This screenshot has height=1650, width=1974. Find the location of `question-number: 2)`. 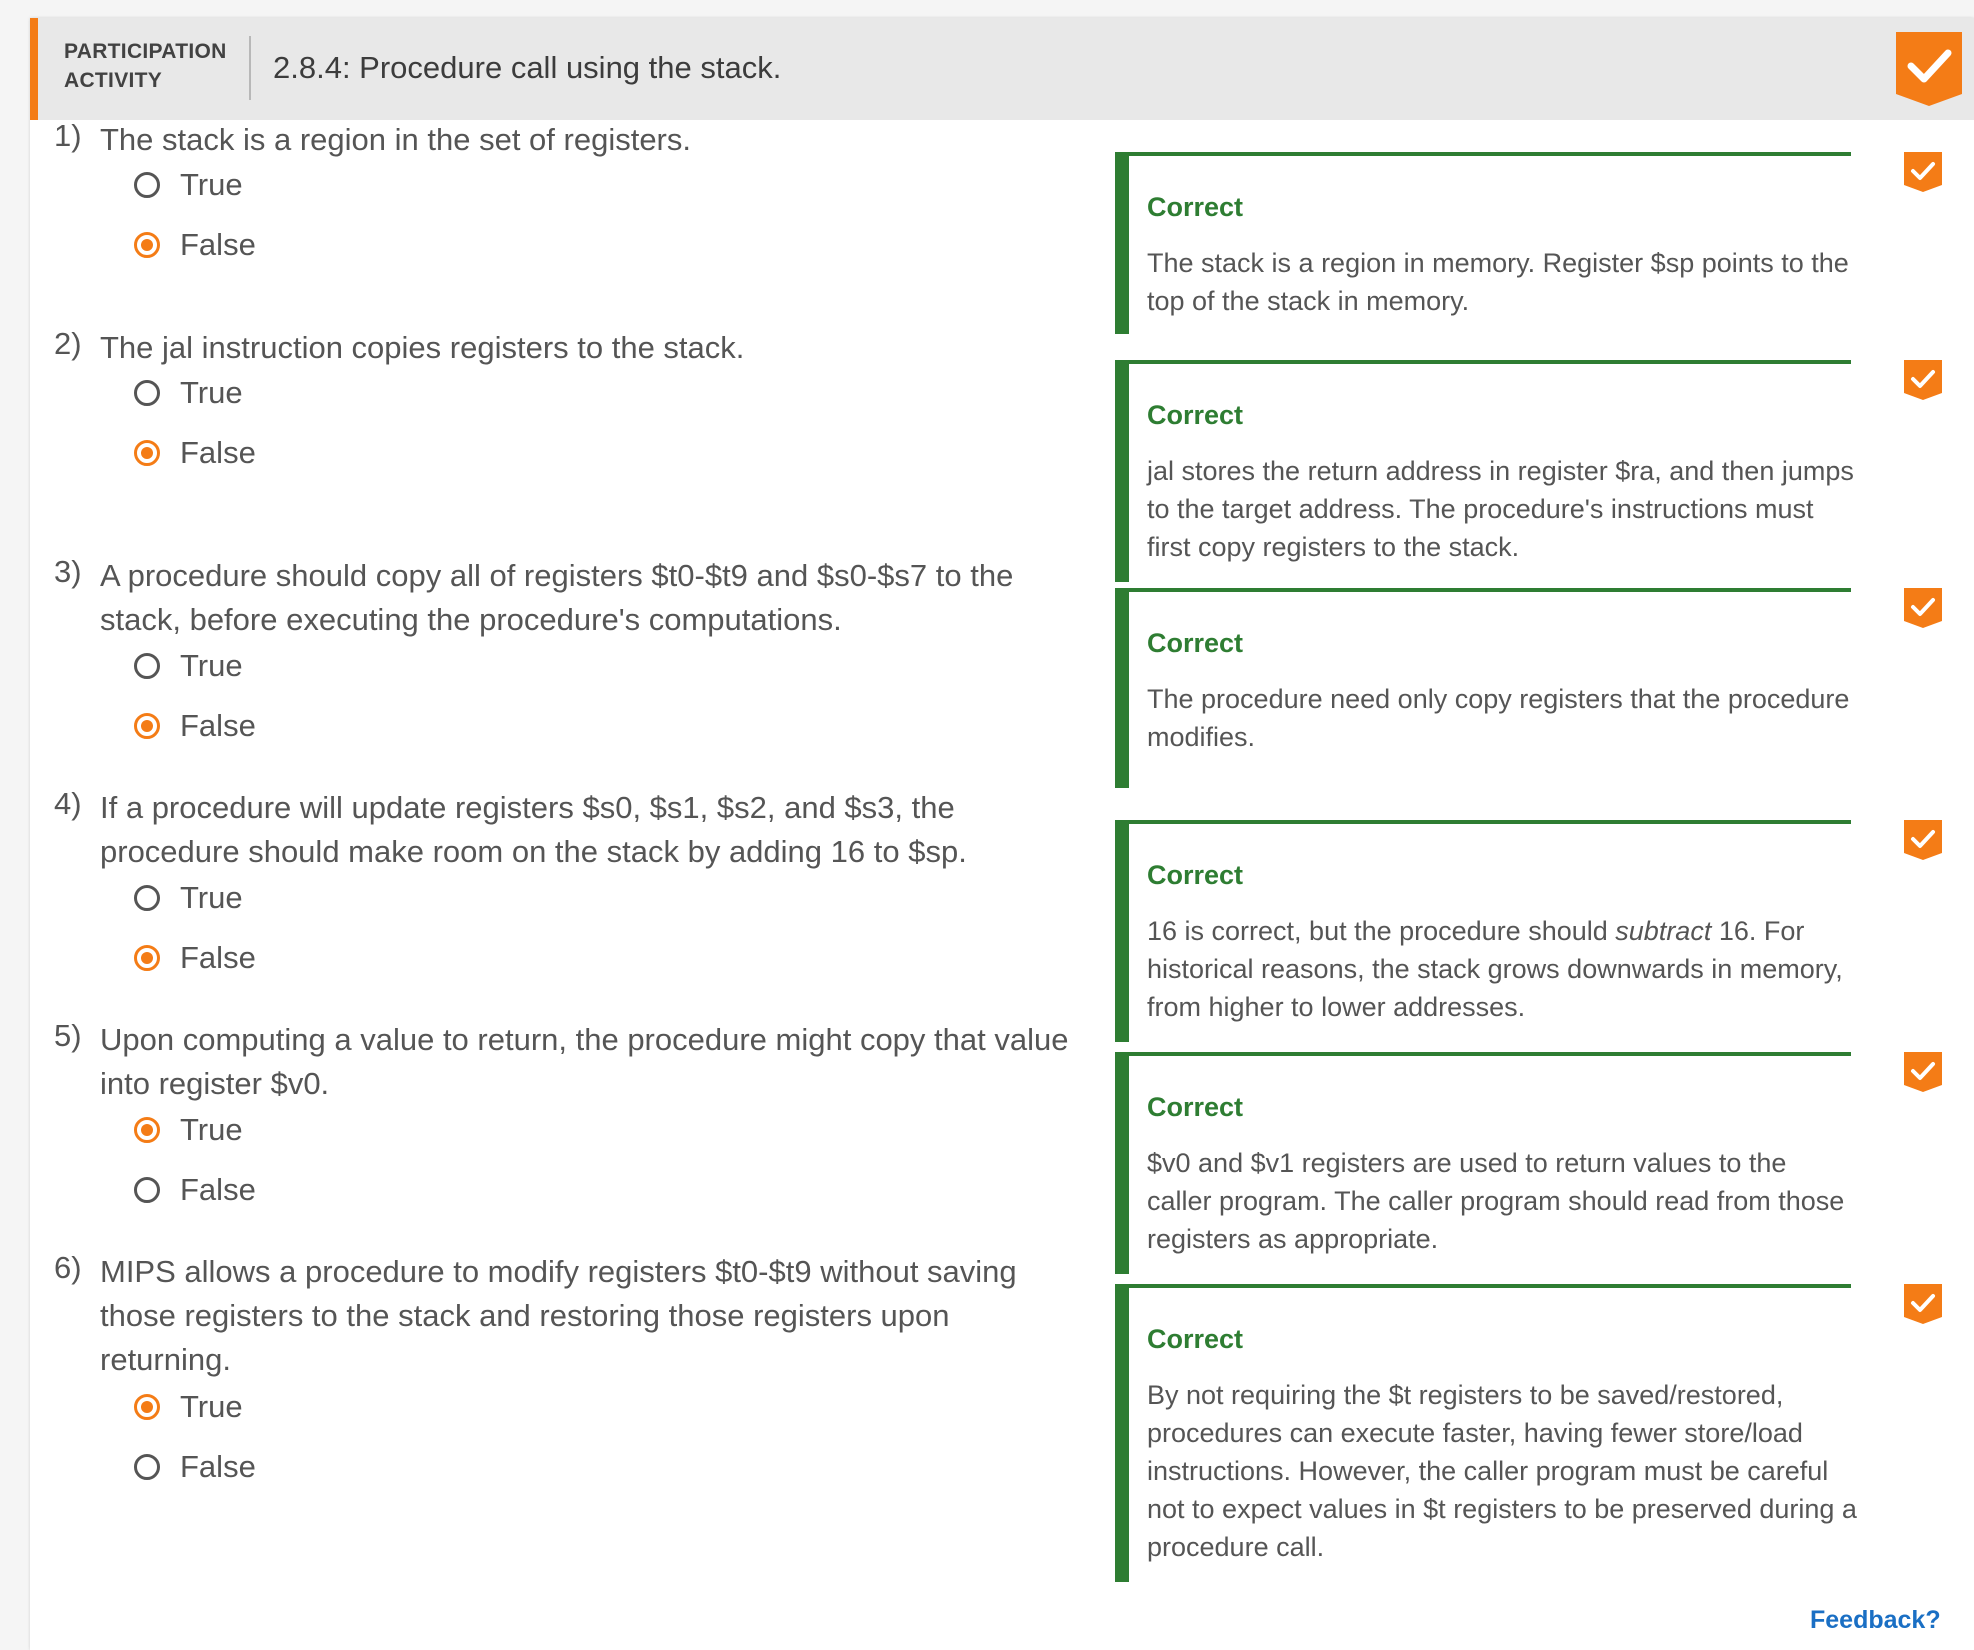

question-number: 2) is located at coordinates (68, 343).